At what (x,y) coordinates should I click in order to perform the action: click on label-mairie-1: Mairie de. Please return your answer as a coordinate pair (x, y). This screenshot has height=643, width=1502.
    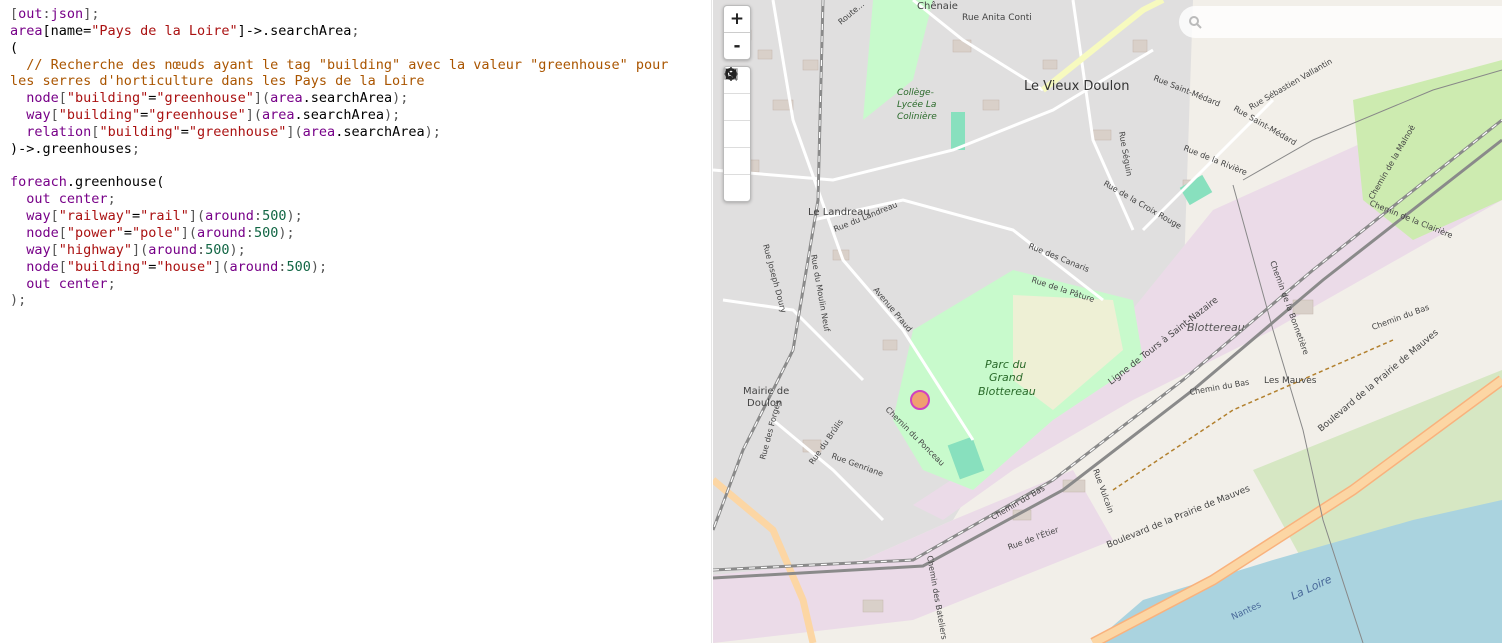
    Looking at the image, I should click on (766, 391).